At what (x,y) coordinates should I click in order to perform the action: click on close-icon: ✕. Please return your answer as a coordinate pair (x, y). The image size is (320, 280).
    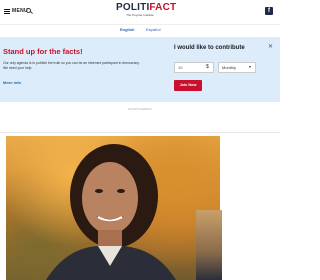
    Looking at the image, I should click on (270, 46).